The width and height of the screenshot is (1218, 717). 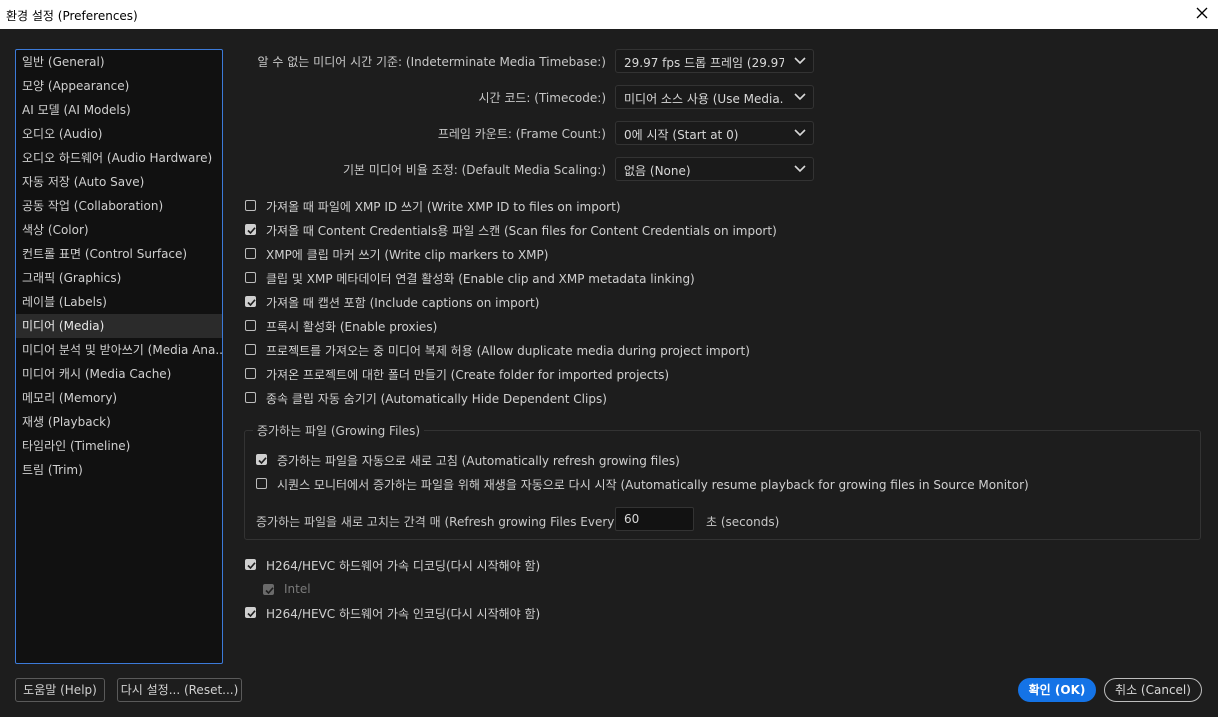 I want to click on frame-count-label: 프레임 카운트: (Frame Count:), so click(x=521, y=134).